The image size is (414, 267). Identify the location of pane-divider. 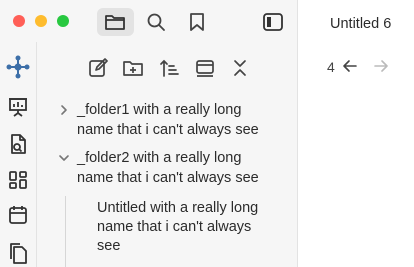
(297, 133).